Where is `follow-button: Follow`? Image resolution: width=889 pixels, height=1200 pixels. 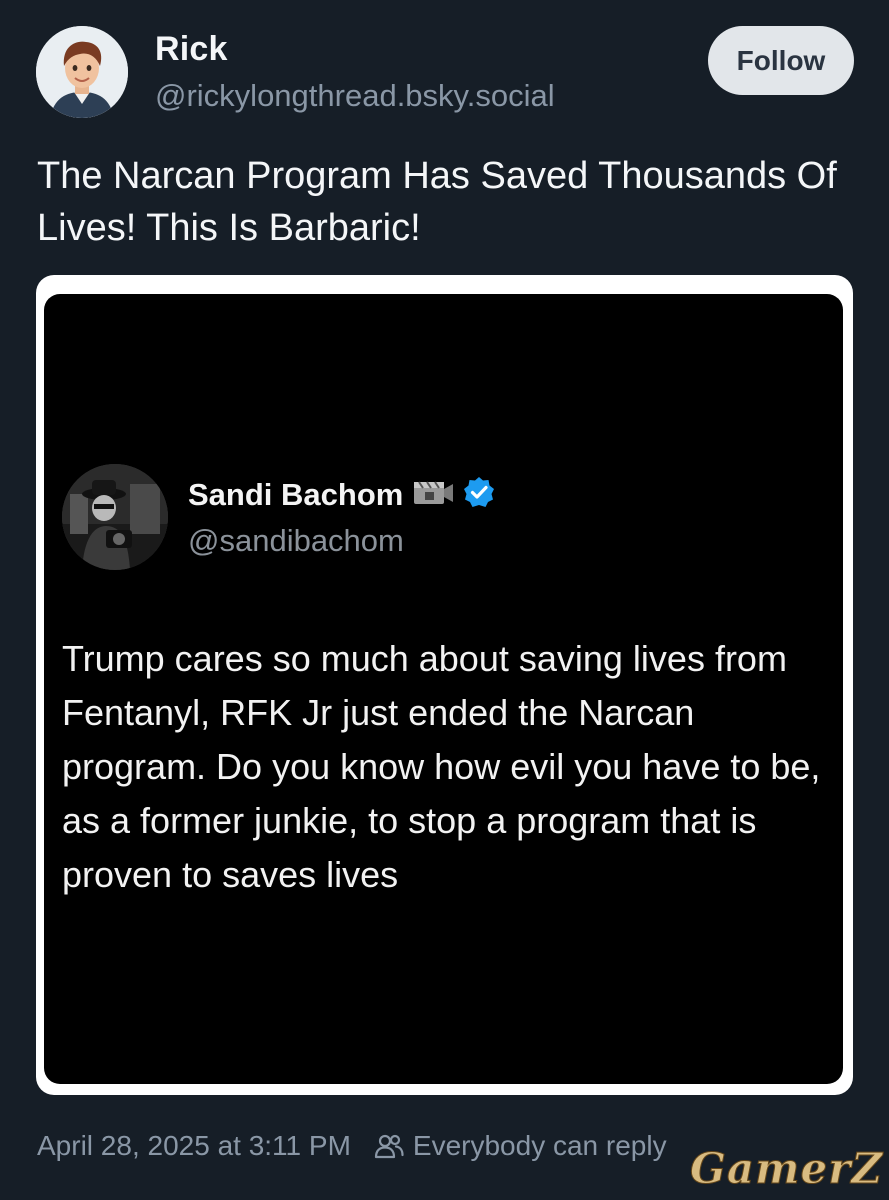 follow-button: Follow is located at coordinates (781, 60).